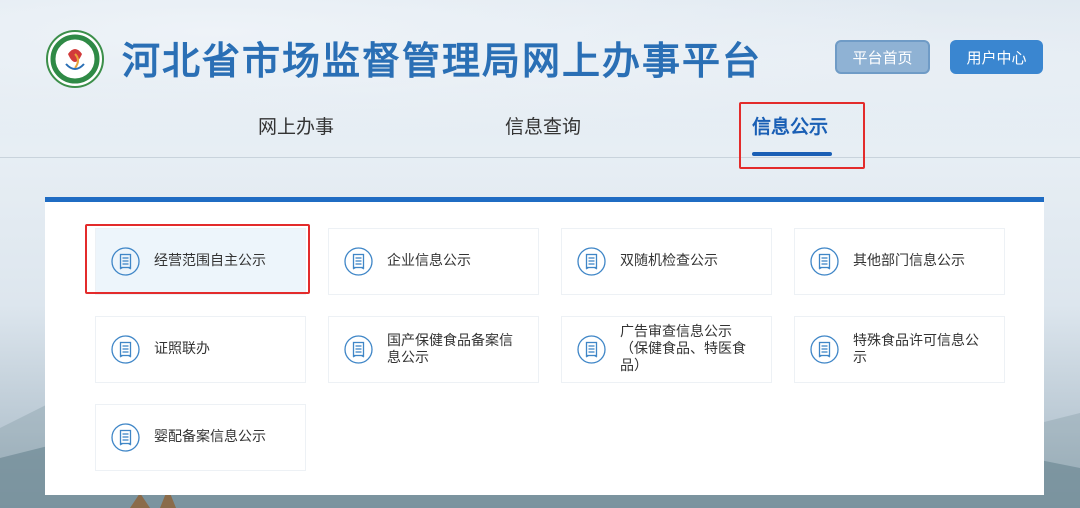  Describe the element at coordinates (669, 261) in the screenshot. I see `card-label: 双随机检查公示` at that location.